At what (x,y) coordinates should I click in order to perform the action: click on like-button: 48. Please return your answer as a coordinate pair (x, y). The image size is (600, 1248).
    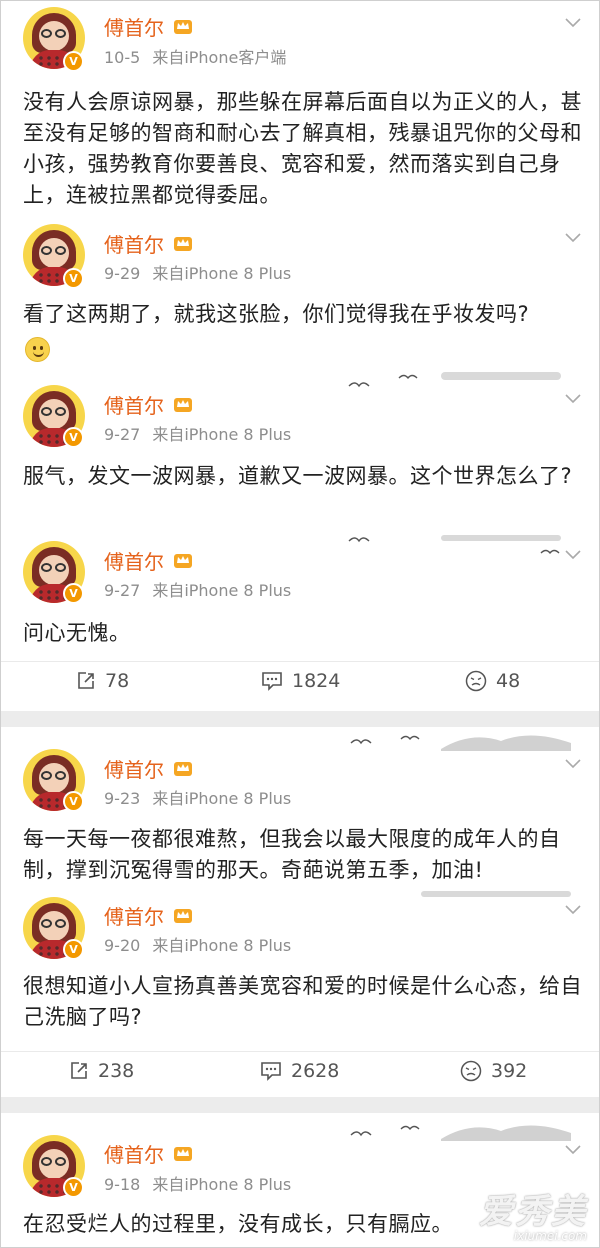
    Looking at the image, I should click on (492, 681).